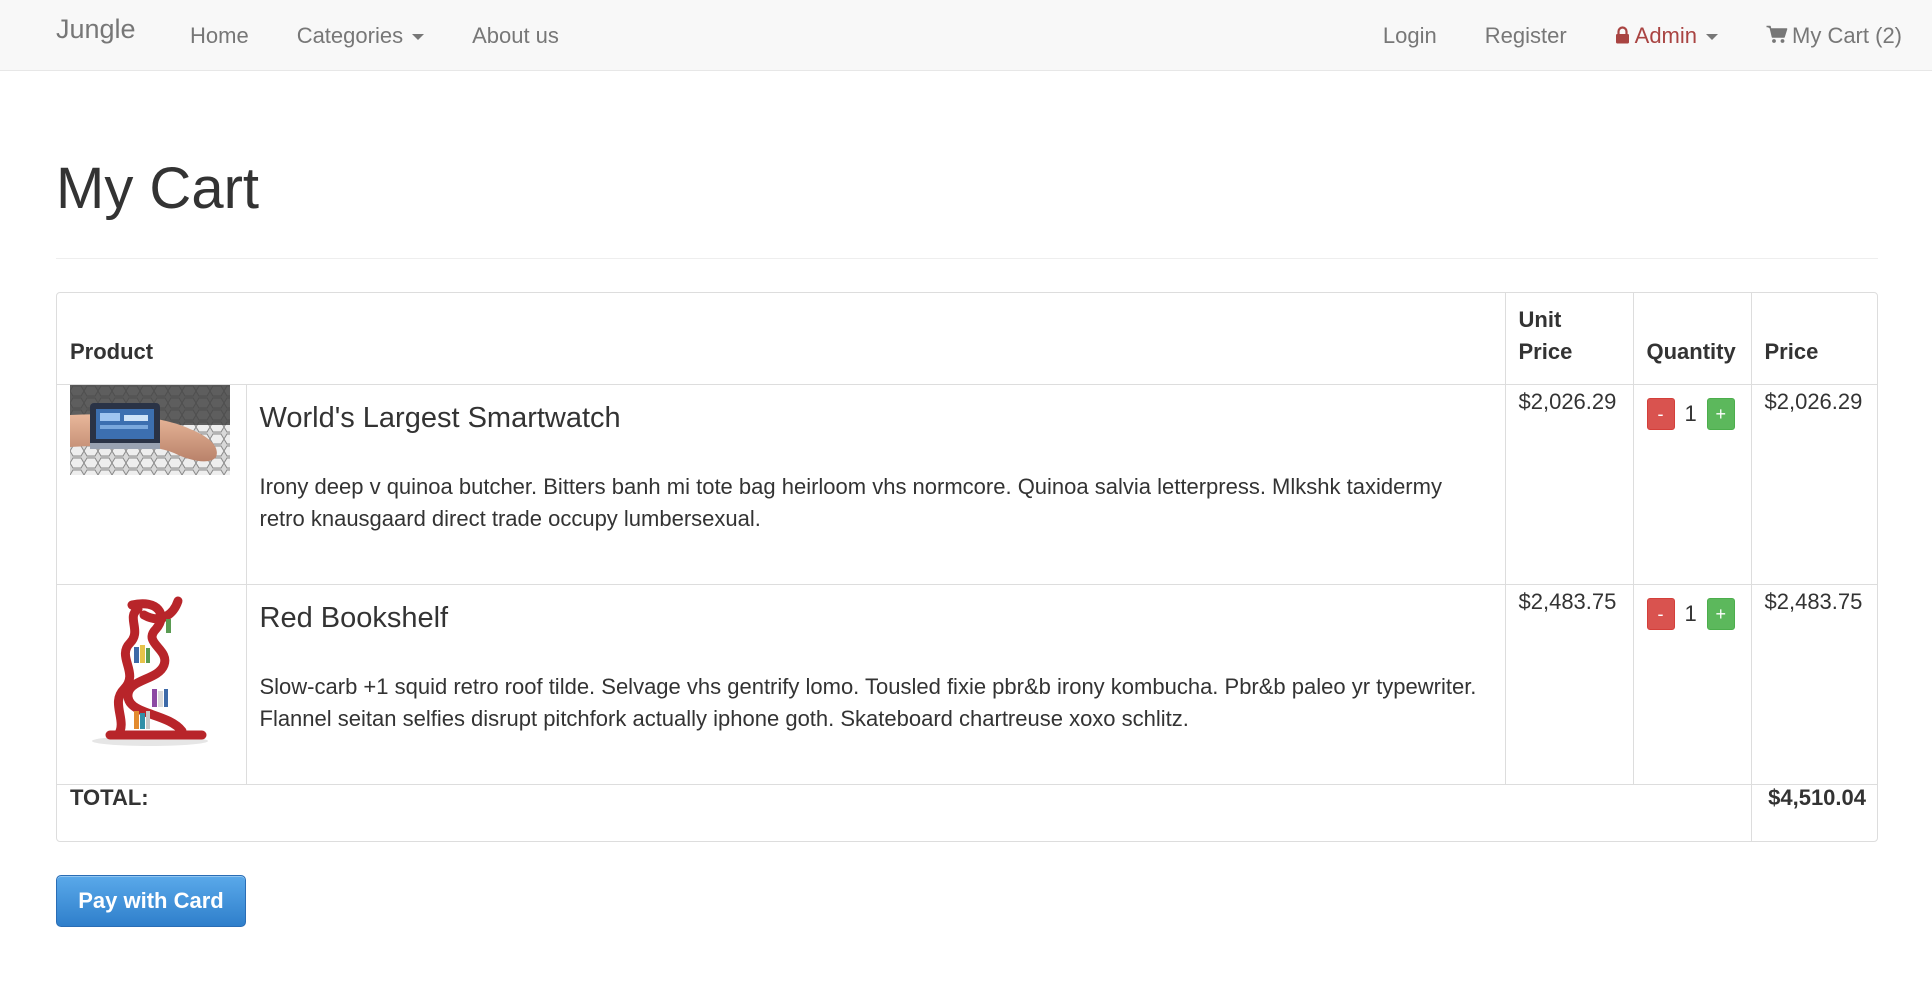  Describe the element at coordinates (150, 429) in the screenshot. I see `product-image-smartwatch` at that location.